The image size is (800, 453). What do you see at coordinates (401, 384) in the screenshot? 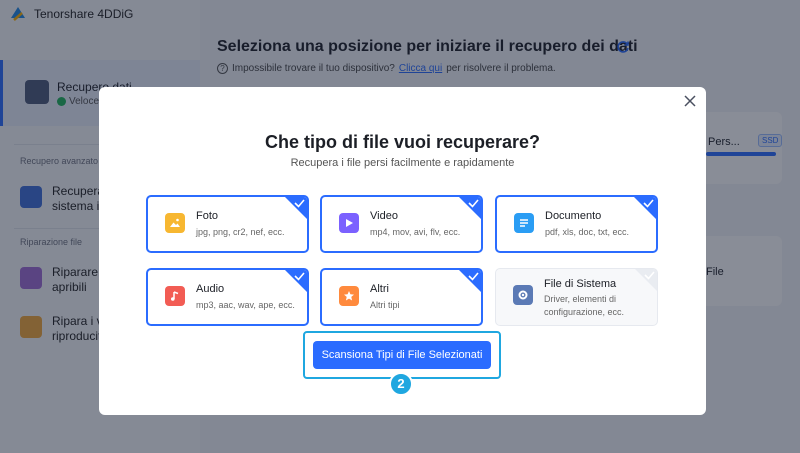
I see `step-badge: 2` at bounding box center [401, 384].